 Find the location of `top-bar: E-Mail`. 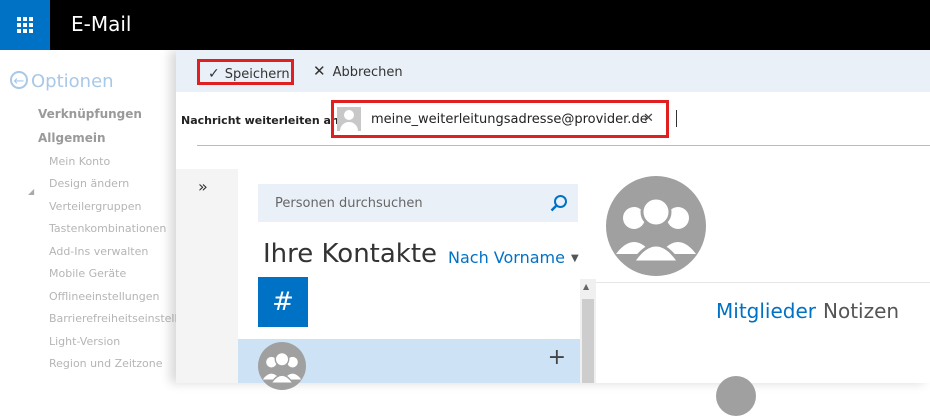

top-bar: E-Mail is located at coordinates (465, 25).